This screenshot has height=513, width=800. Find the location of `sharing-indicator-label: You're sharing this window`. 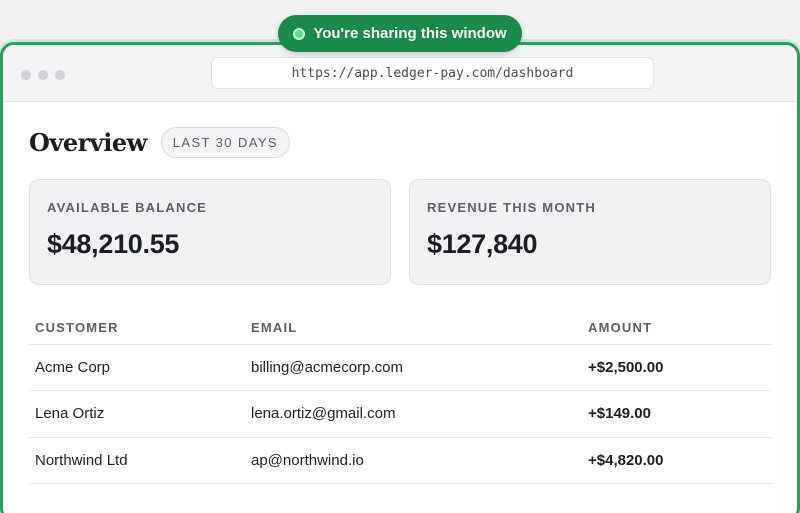

sharing-indicator-label: You're sharing this window is located at coordinates (410, 33).